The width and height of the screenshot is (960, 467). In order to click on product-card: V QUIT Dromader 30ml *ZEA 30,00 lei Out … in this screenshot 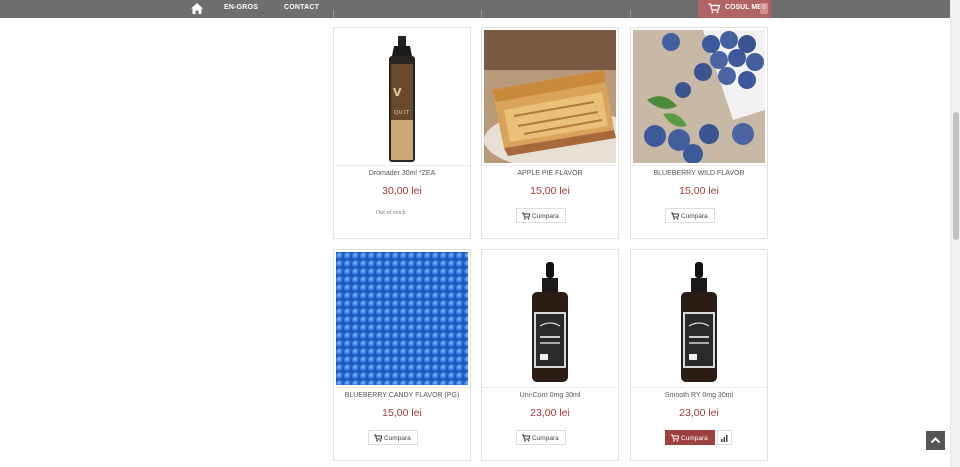, I will do `click(402, 133)`.